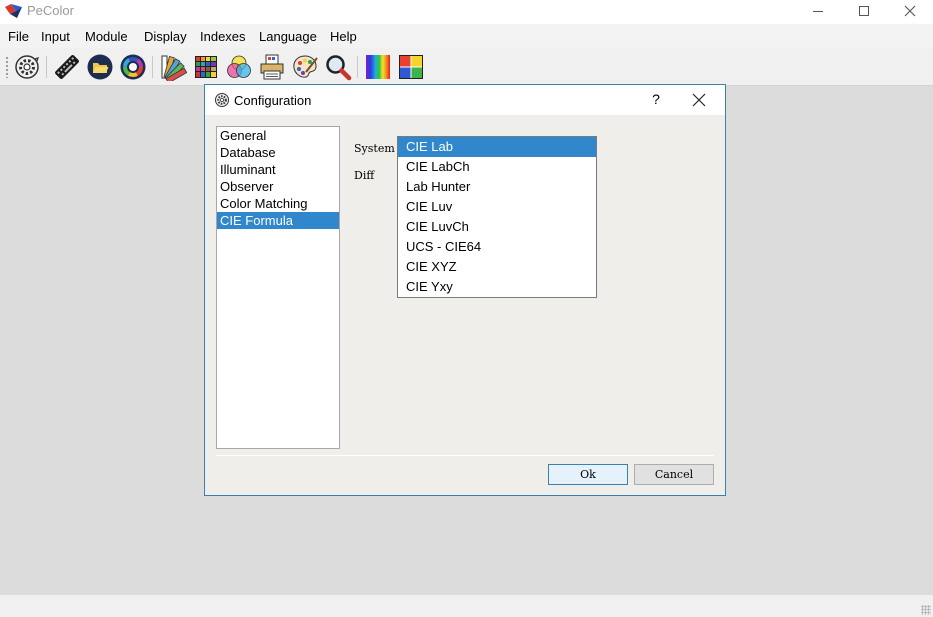 This screenshot has width=933, height=617. I want to click on magnifier-icon, so click(339, 68).